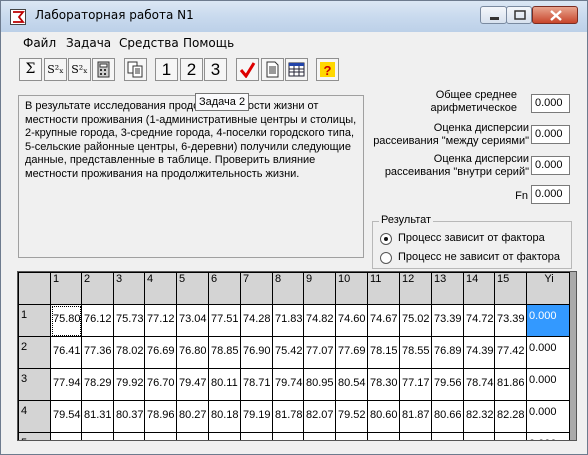 The width and height of the screenshot is (588, 455). I want to click on table-cell: 77.17, so click(415, 384).